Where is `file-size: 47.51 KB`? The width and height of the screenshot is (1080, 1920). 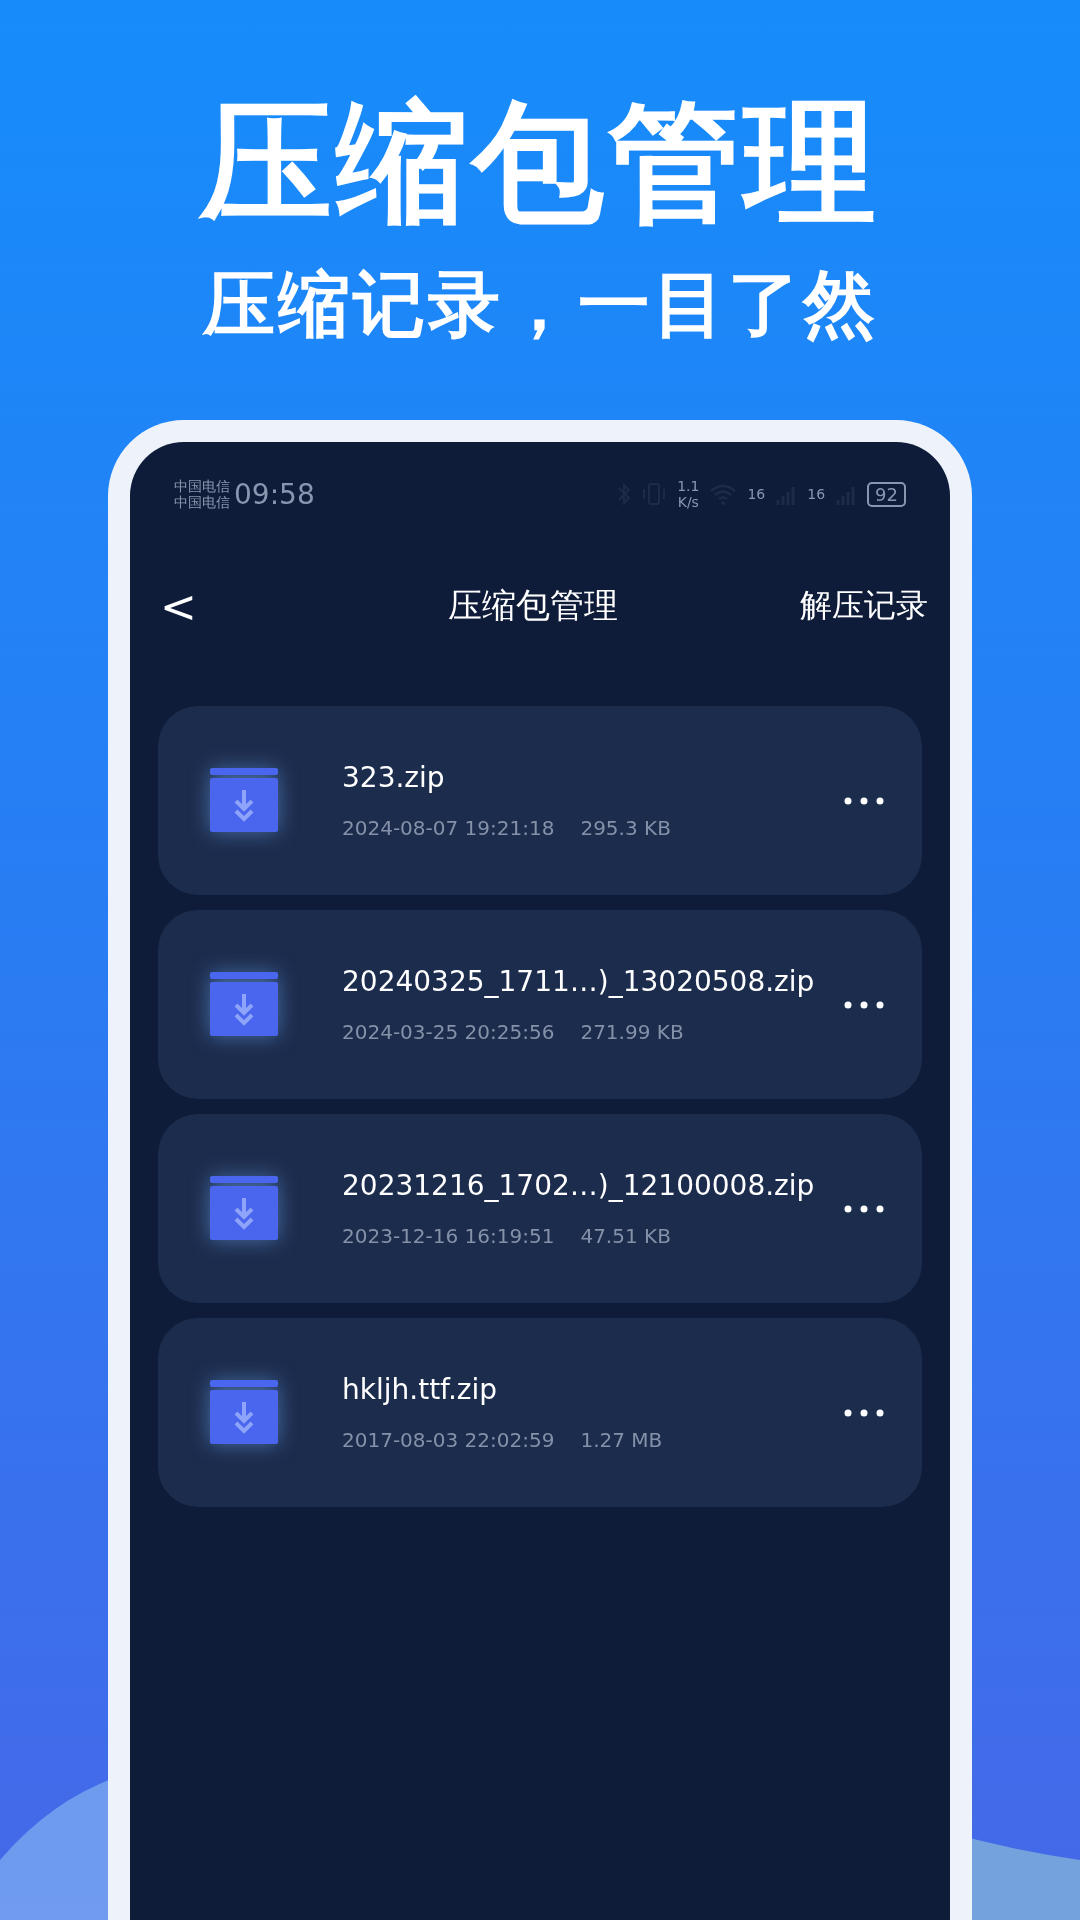 file-size: 47.51 KB is located at coordinates (625, 1236).